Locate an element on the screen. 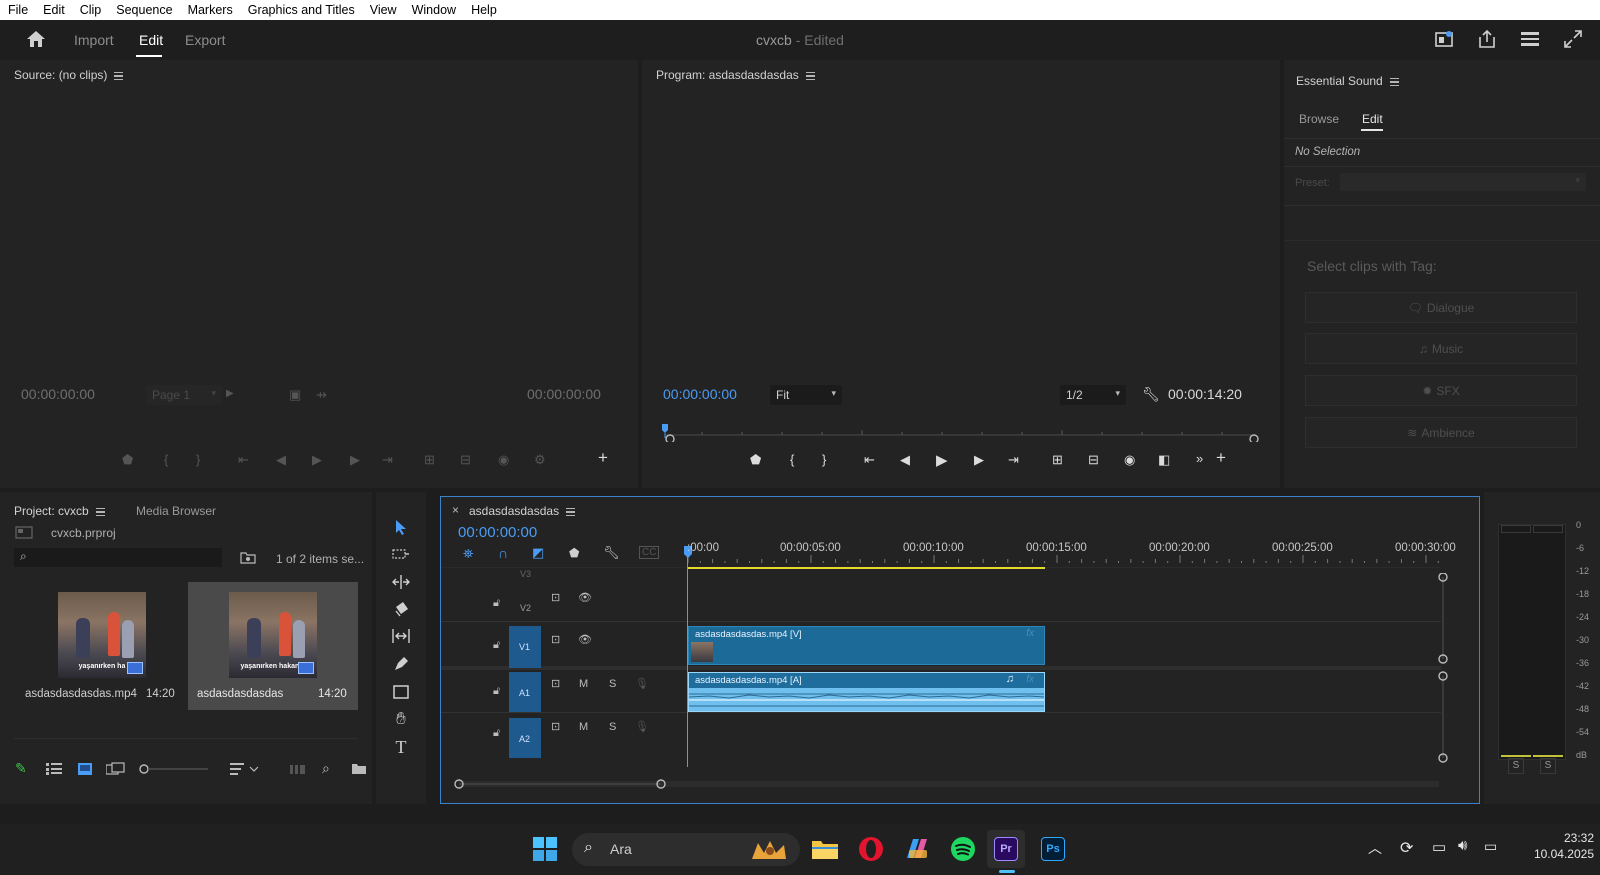 Image resolution: width=1600 pixels, height=875 pixels. rectangle-tool-icon is located at coordinates (401, 692).